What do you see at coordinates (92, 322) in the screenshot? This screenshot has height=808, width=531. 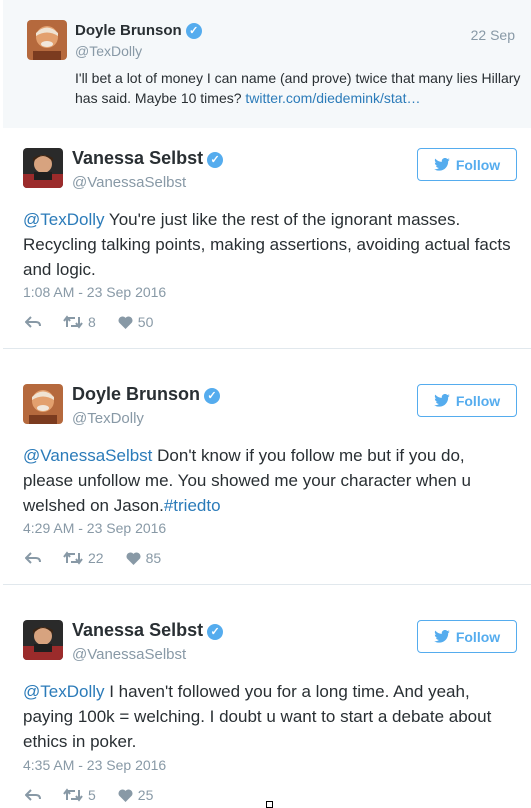 I see `retweet-count: 8` at bounding box center [92, 322].